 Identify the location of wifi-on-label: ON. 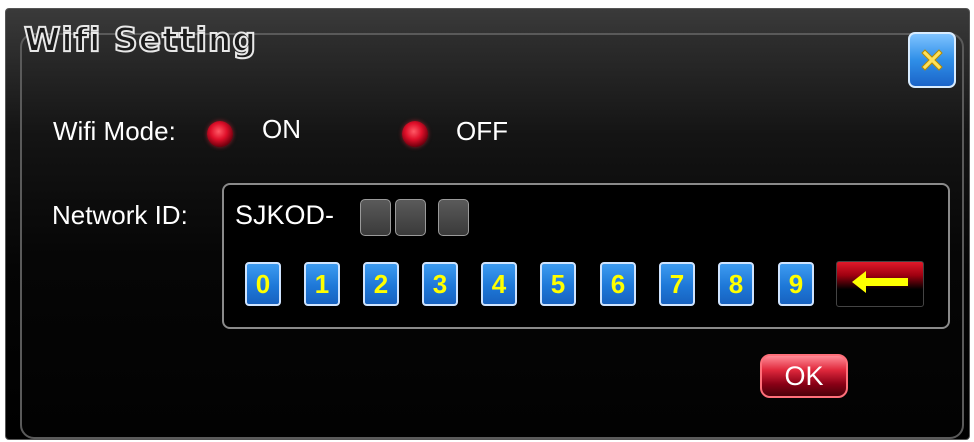
(281, 129).